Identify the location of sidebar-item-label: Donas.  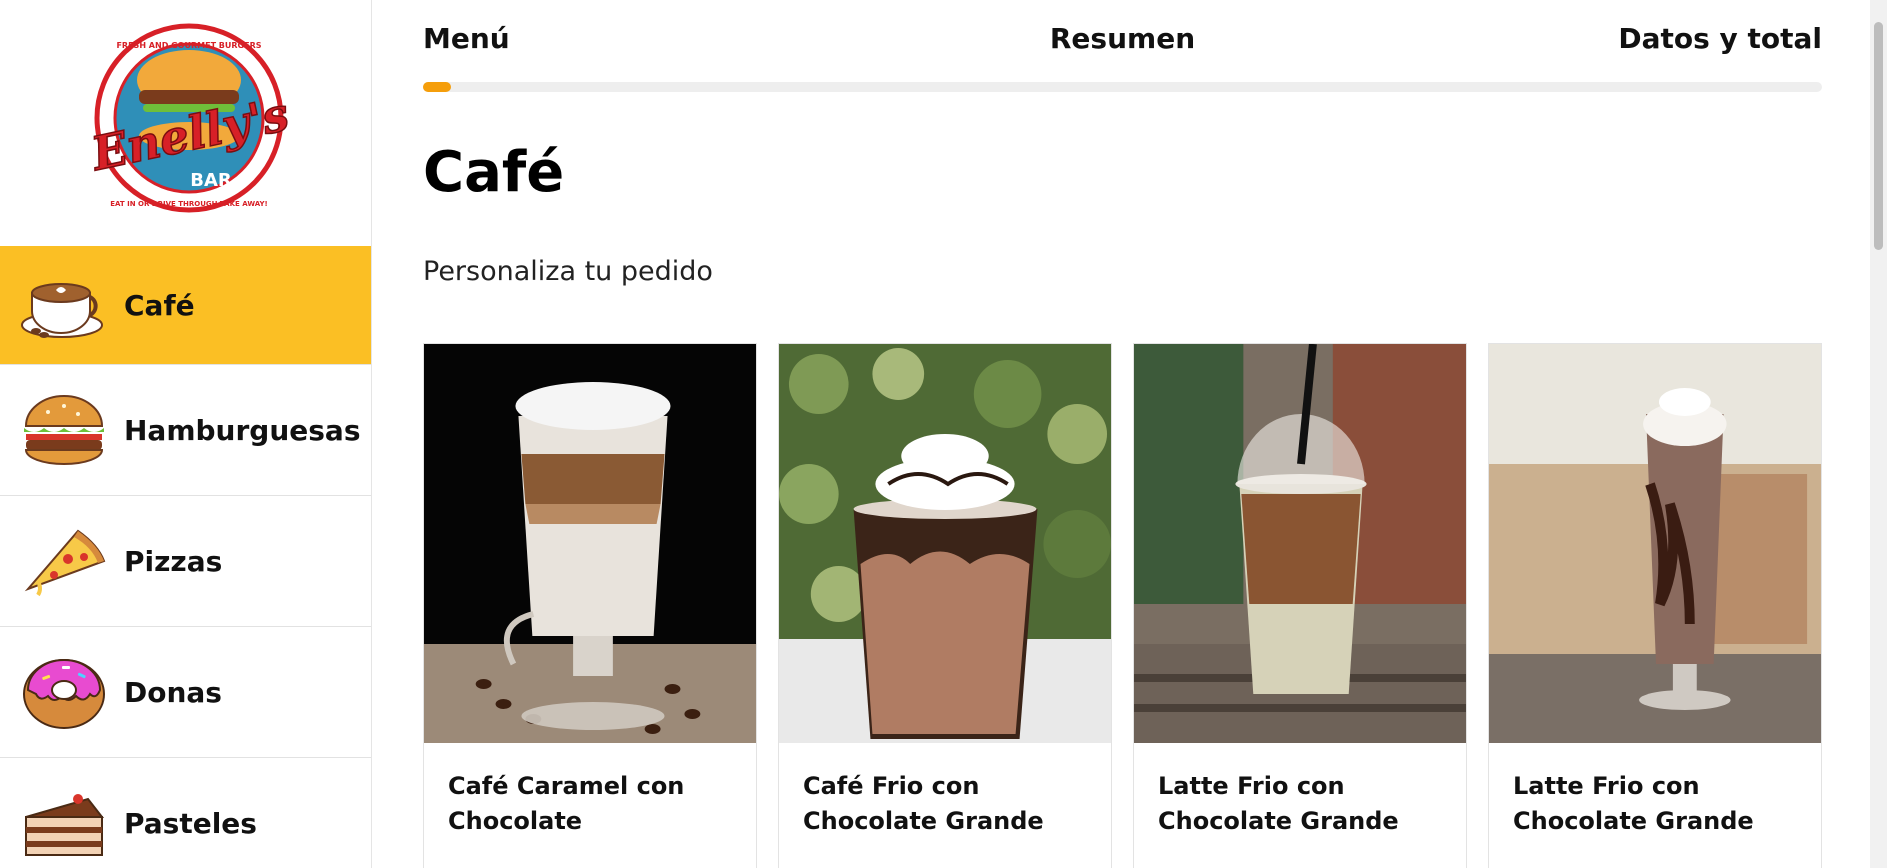
(173, 692).